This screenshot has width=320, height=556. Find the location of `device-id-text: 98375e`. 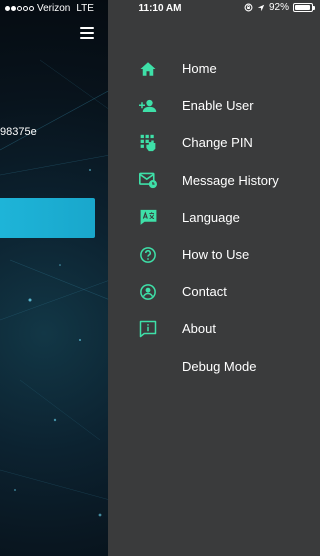

device-id-text: 98375e is located at coordinates (18, 132).